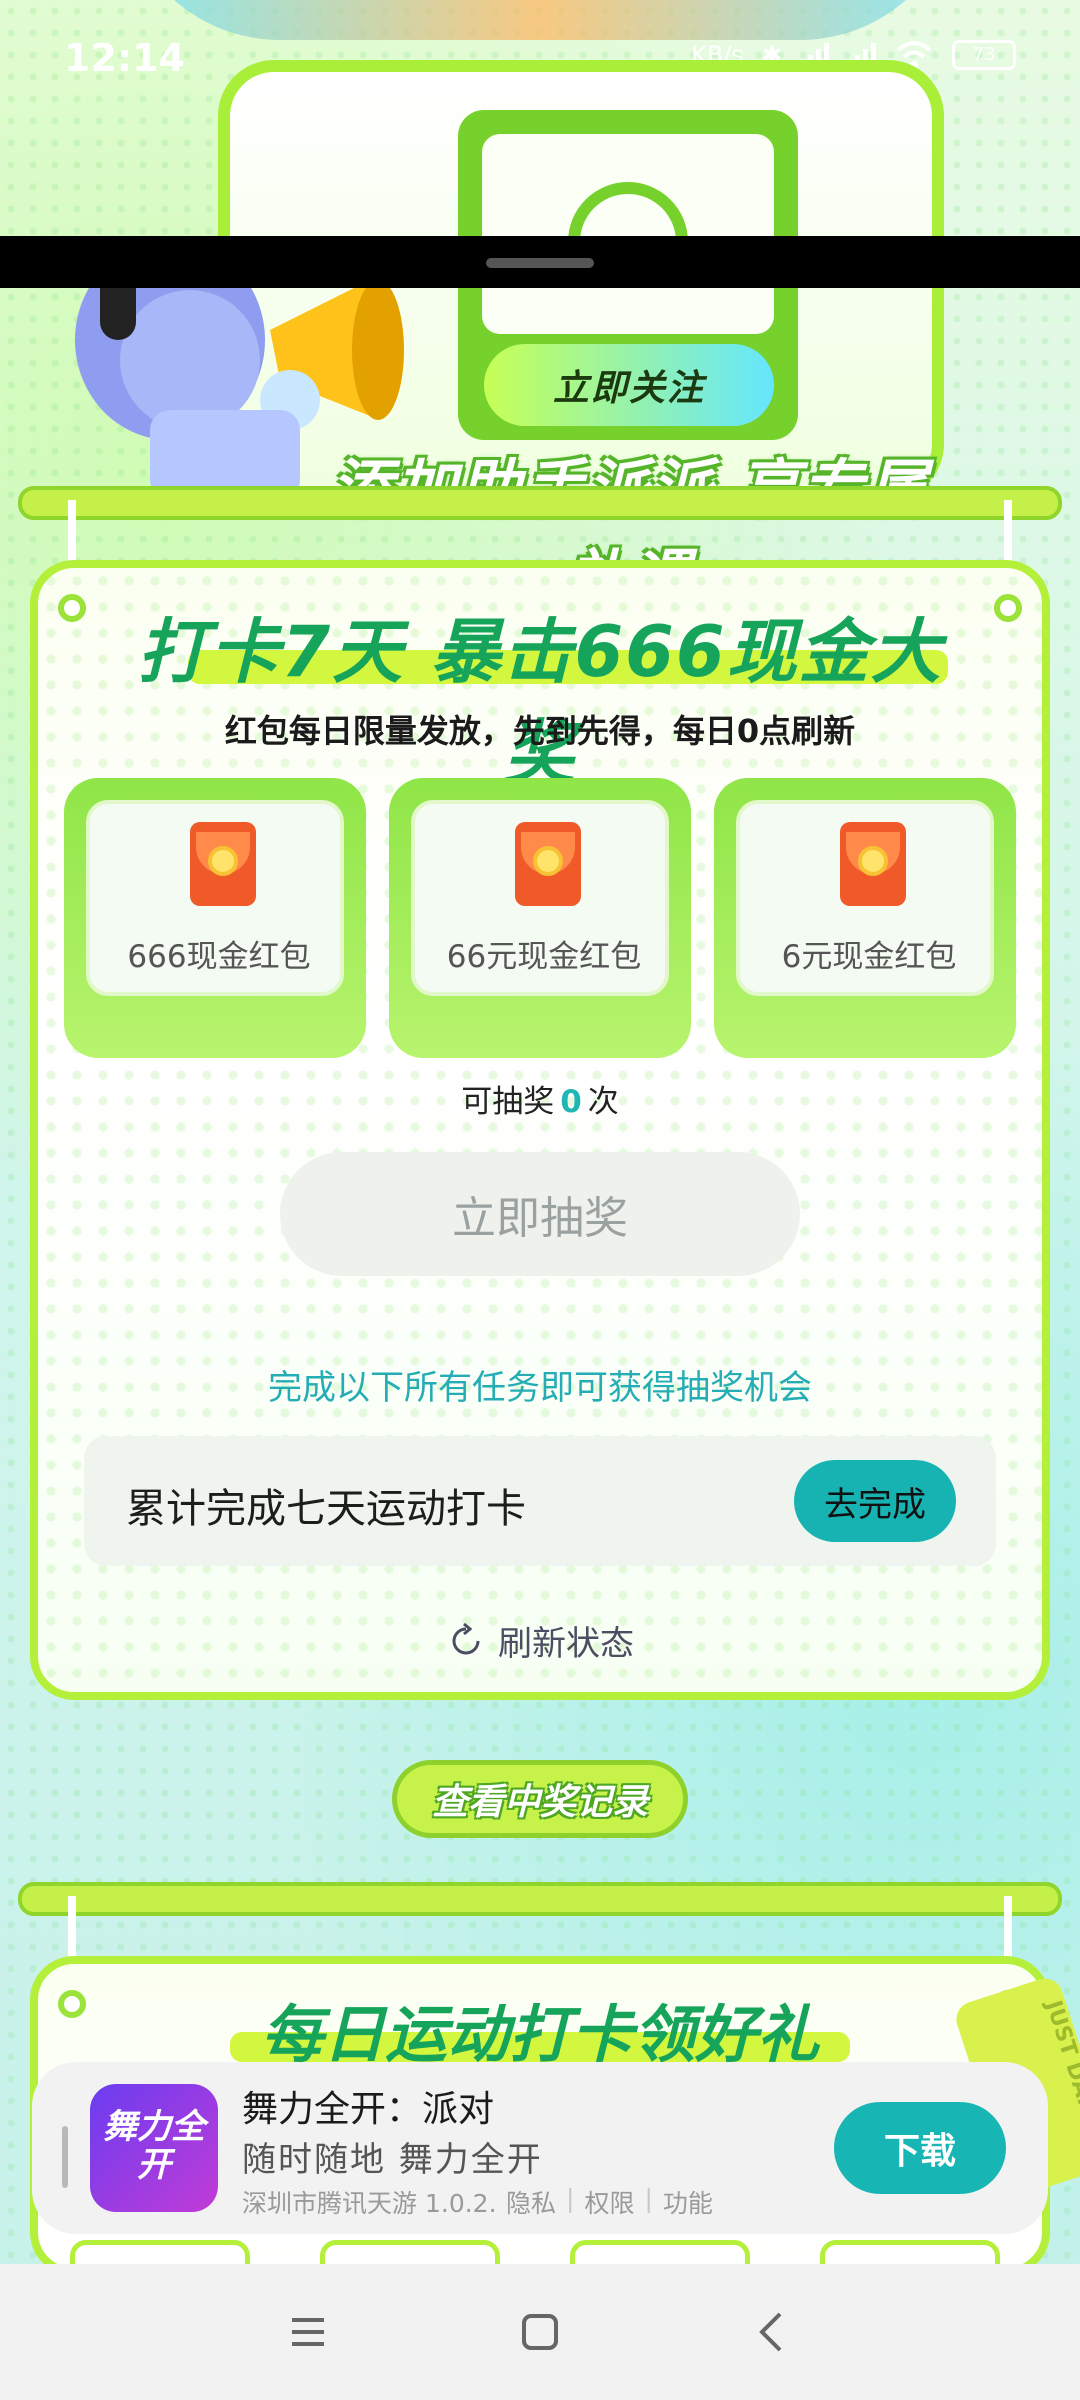 The height and width of the screenshot is (2400, 1080). Describe the element at coordinates (603, 1102) in the screenshot. I see `draws-suffix: 次` at that location.